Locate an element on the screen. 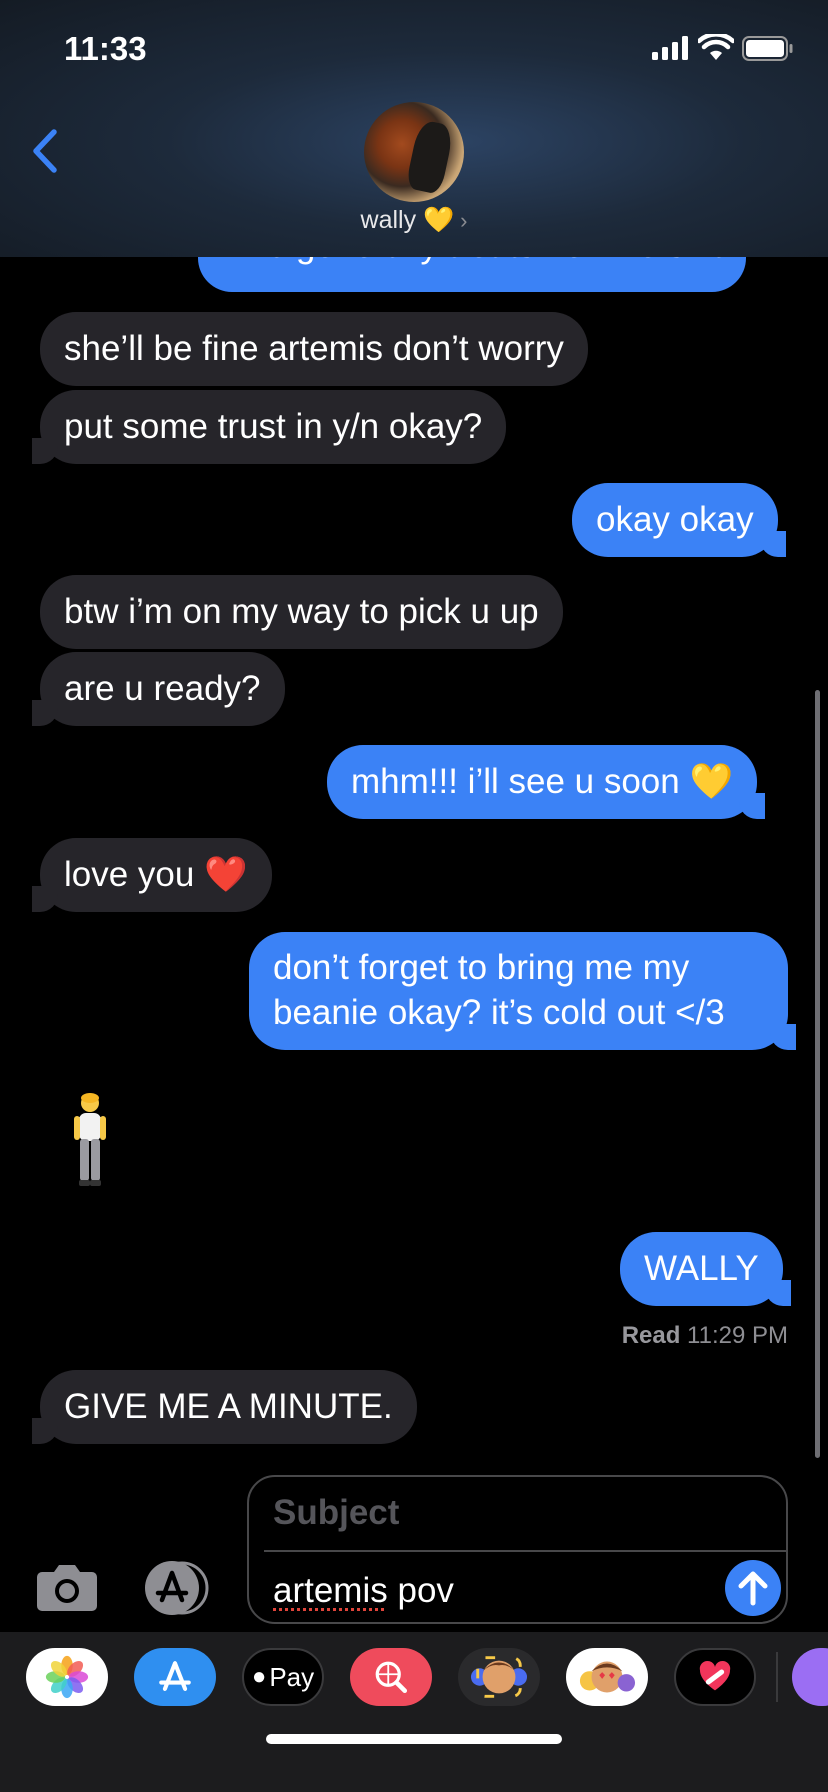 This screenshot has width=828, height=1792. read-receipt: Read 11:29 PM is located at coordinates (705, 1336).